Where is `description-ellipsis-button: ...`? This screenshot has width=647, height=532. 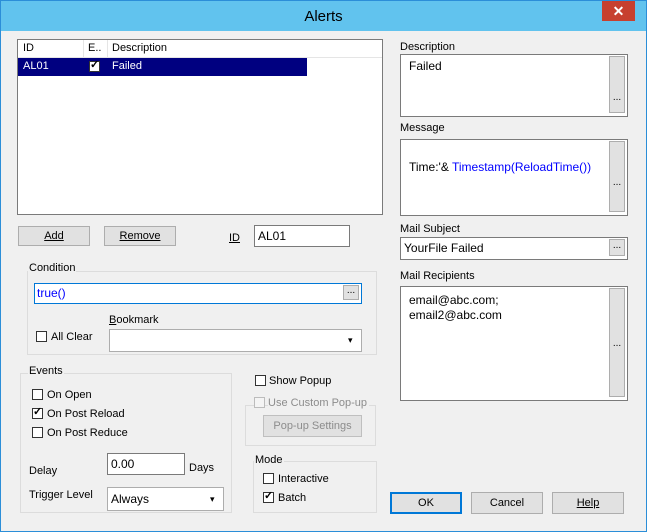
description-ellipsis-button: ... is located at coordinates (617, 84).